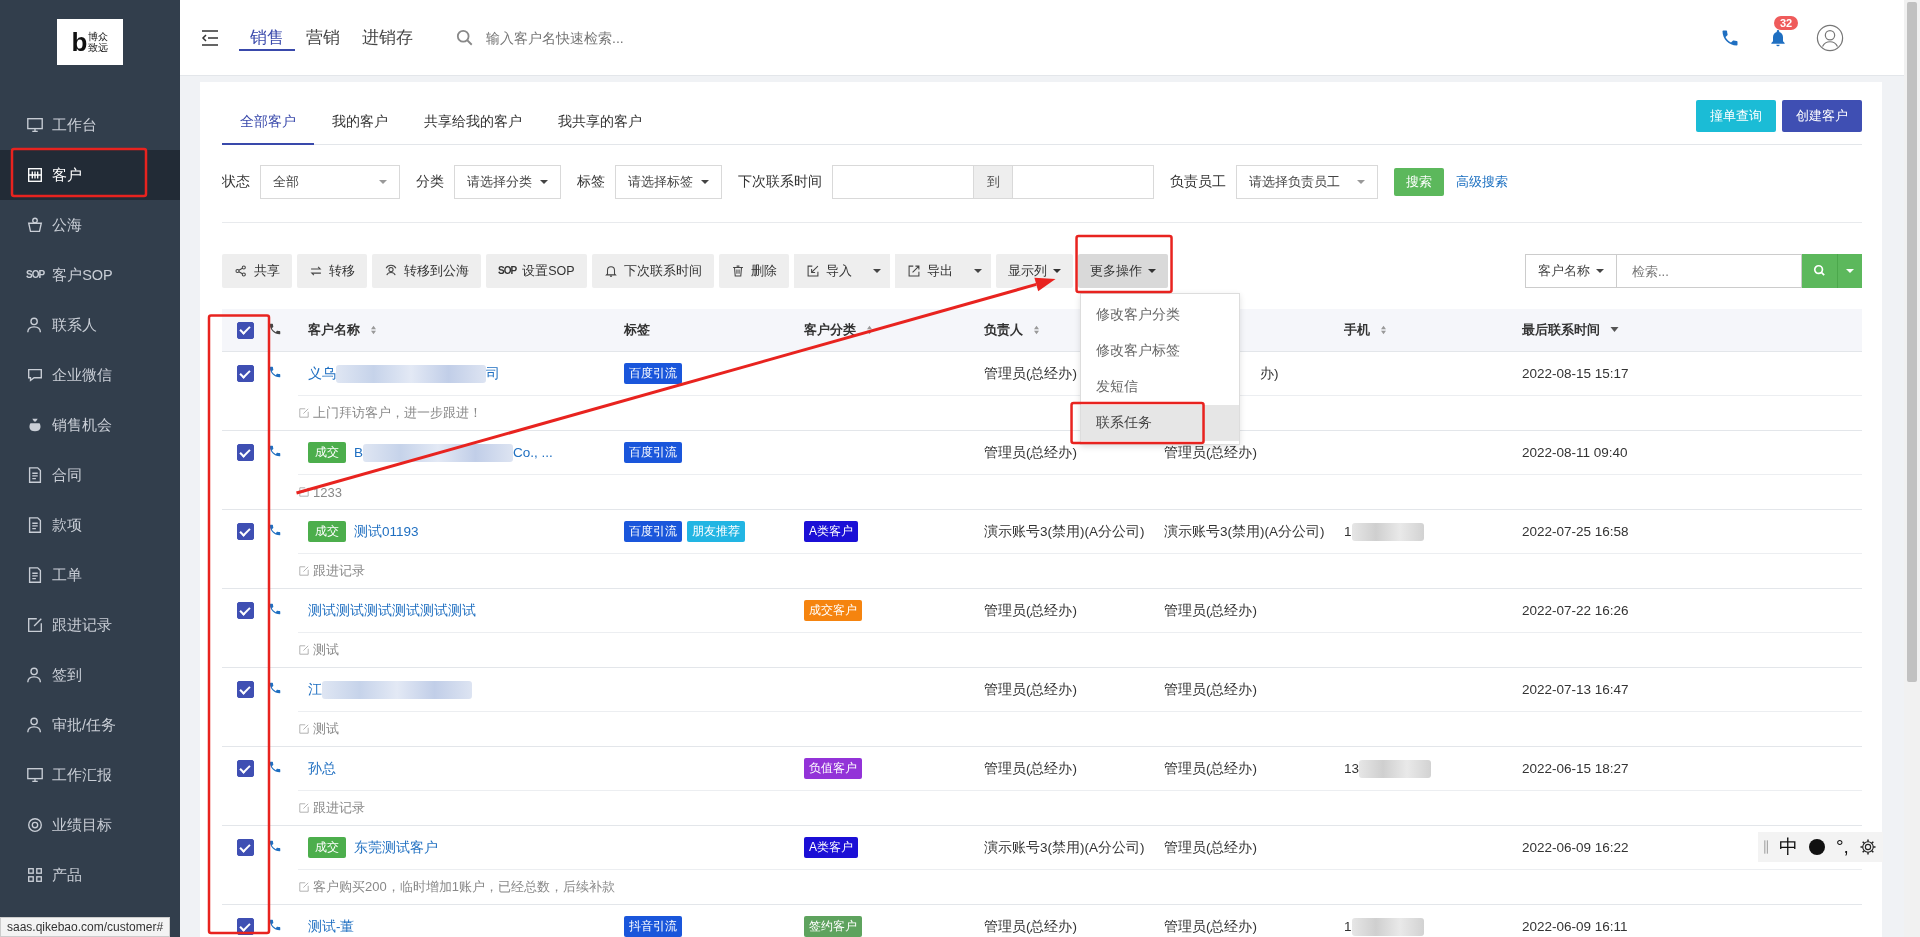  Describe the element at coordinates (90, 825) in the screenshot. I see `sidebar-item: 业绩目标` at that location.